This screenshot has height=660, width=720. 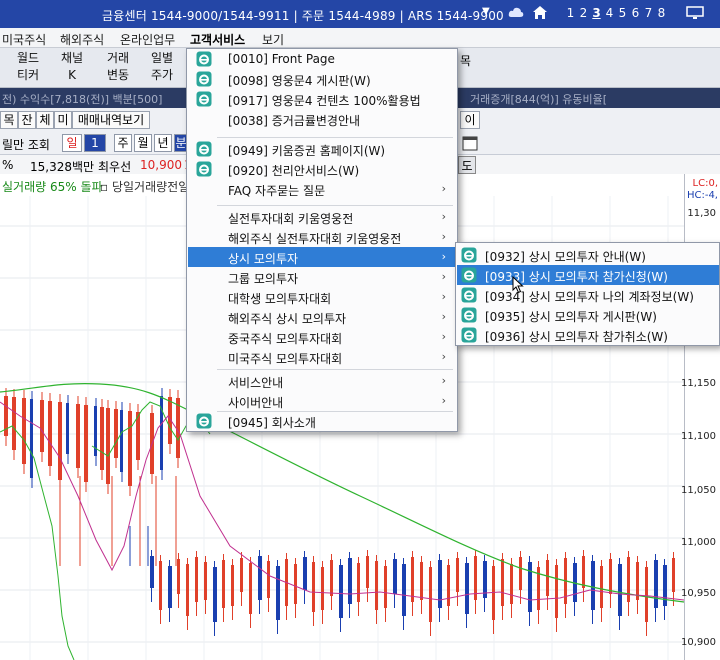 What do you see at coordinates (648, 13) in the screenshot?
I see `screen-tab-7: 7` at bounding box center [648, 13].